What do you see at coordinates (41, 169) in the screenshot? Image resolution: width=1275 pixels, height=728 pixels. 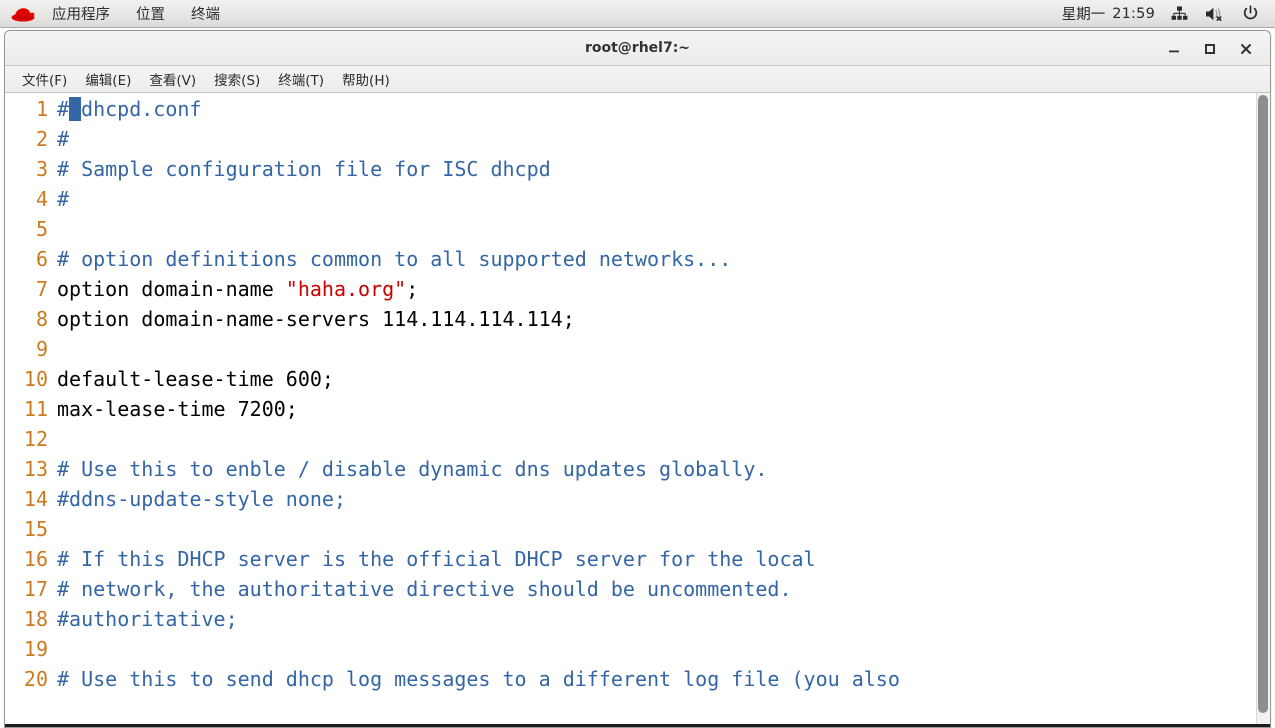 I see `line-number: 3` at bounding box center [41, 169].